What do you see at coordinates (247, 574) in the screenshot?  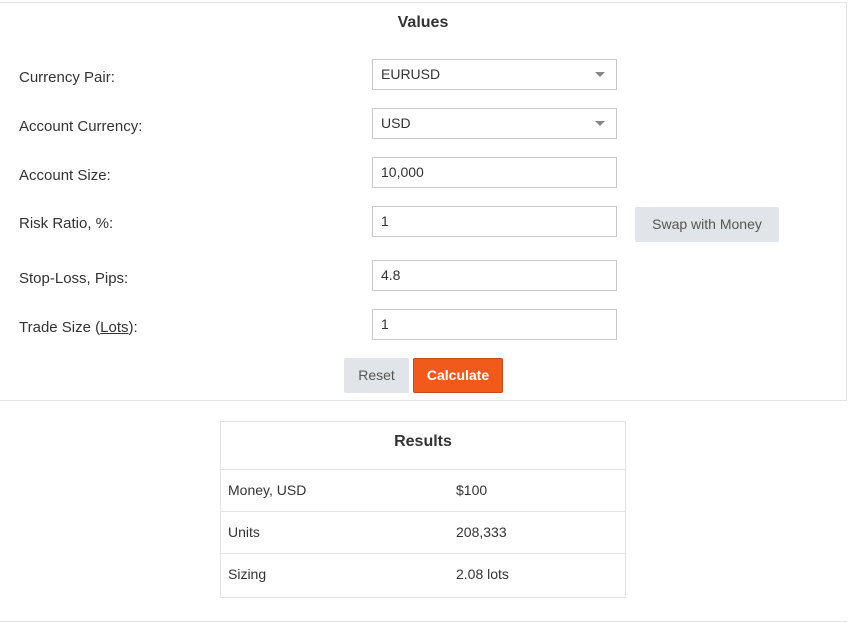 I see `result-key: Sizing` at bounding box center [247, 574].